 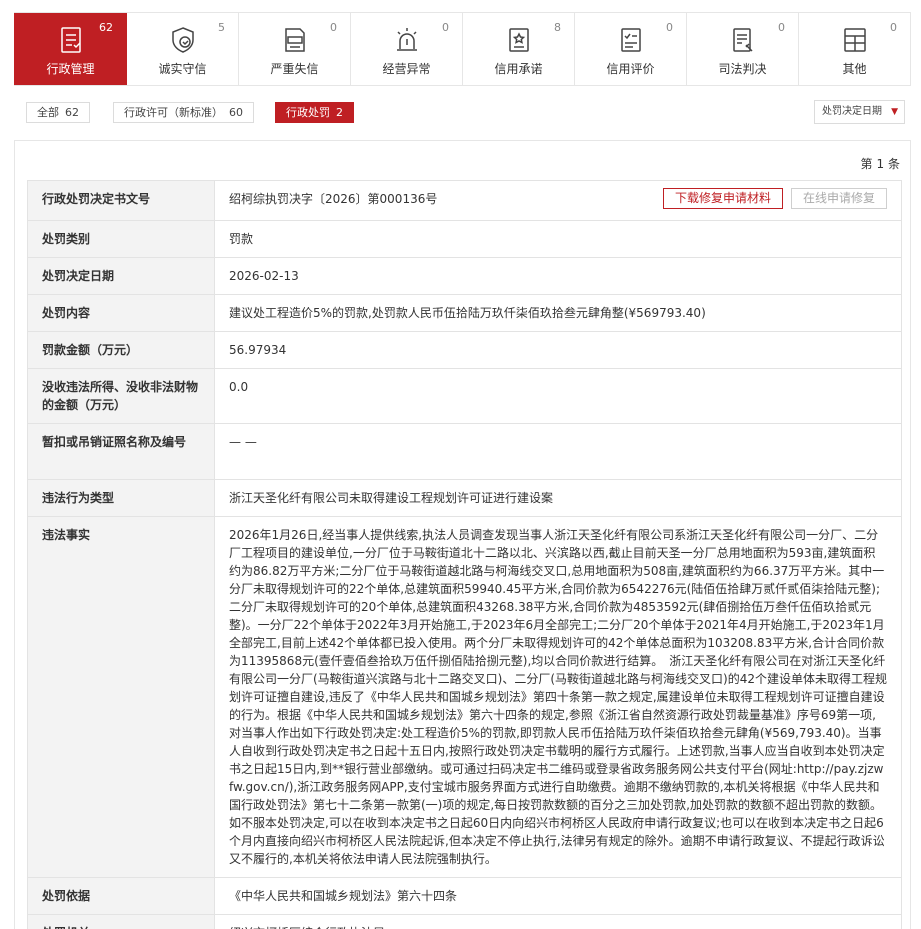 I want to click on field-label: 处罚类别, so click(x=121, y=239).